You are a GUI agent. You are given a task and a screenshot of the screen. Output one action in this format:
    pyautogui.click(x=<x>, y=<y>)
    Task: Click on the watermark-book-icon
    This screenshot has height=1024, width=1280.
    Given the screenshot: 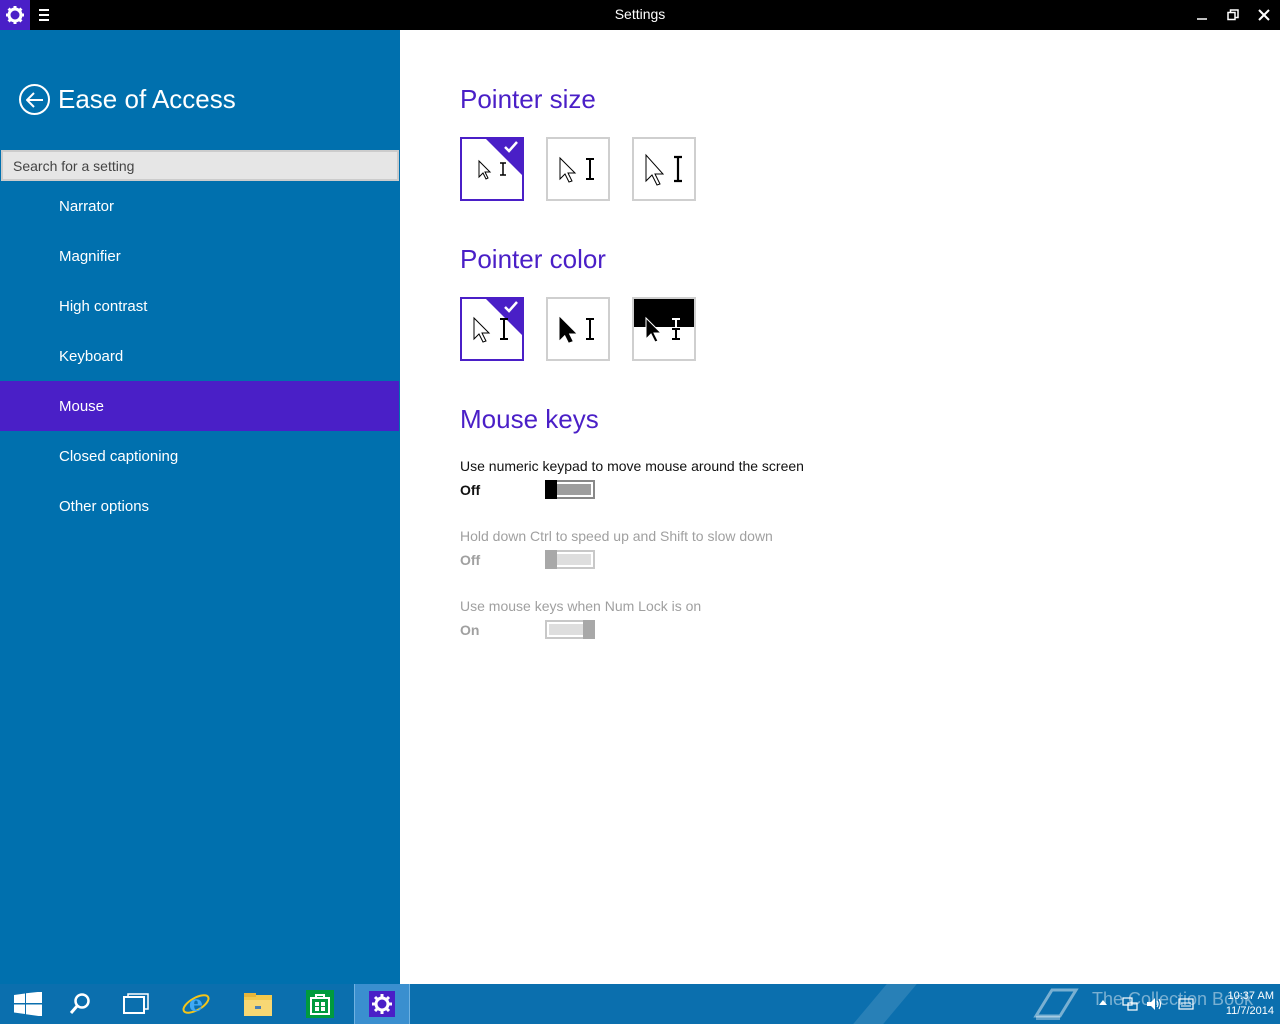 What is the action you would take?
    pyautogui.click(x=1056, y=1004)
    